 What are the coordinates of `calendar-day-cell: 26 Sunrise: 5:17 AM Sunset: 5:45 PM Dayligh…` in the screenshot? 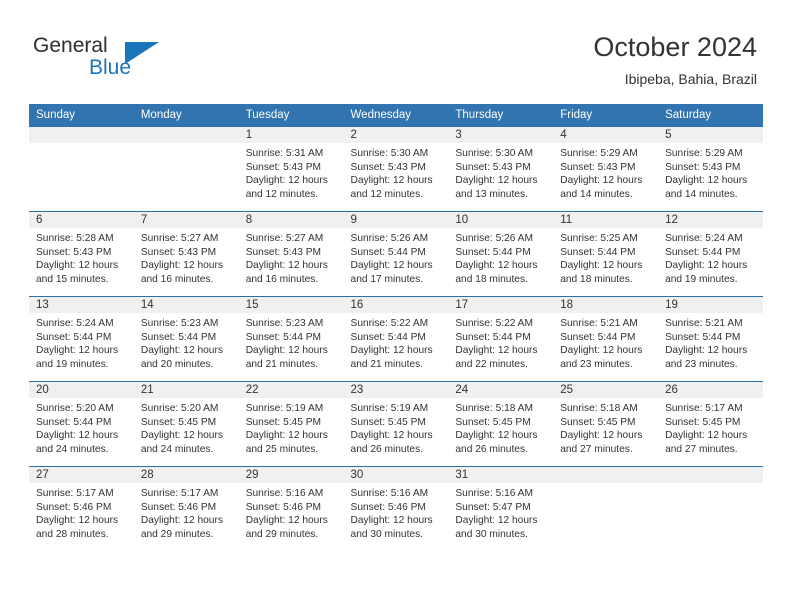 It's located at (710, 424).